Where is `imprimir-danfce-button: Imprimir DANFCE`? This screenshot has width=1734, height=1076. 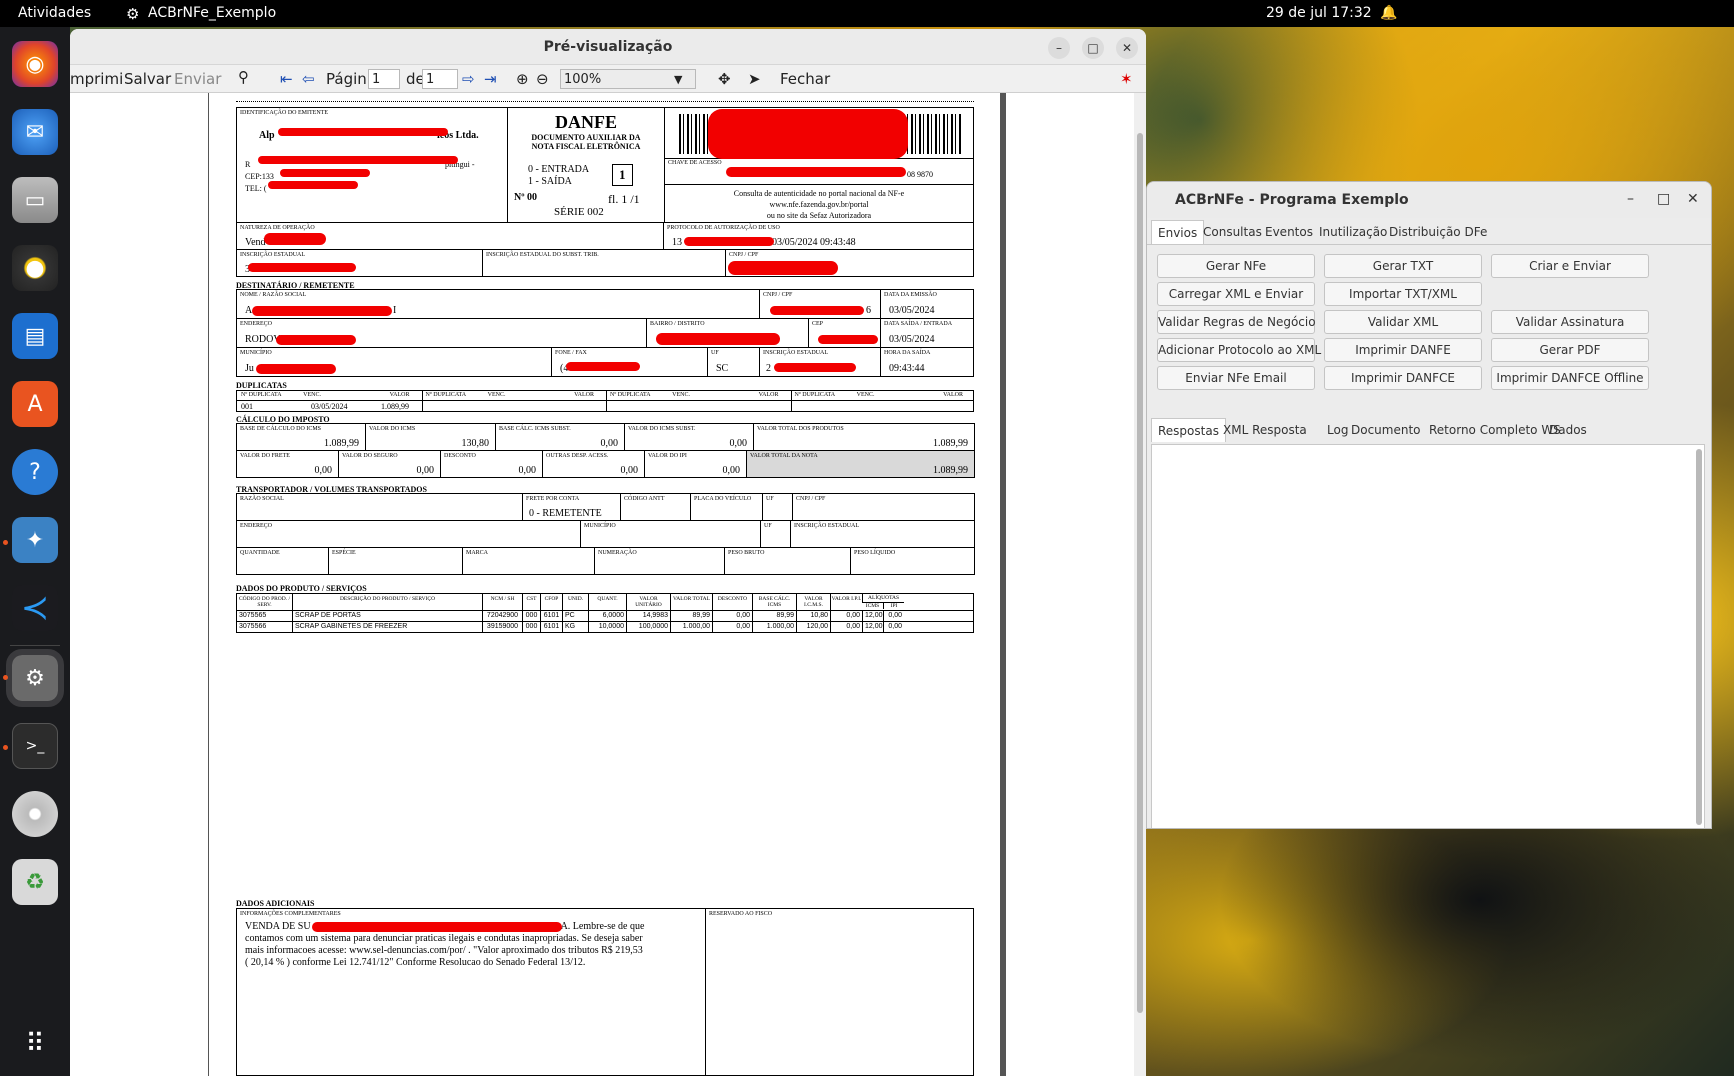 imprimir-danfce-button: Imprimir DANFCE is located at coordinates (1403, 378).